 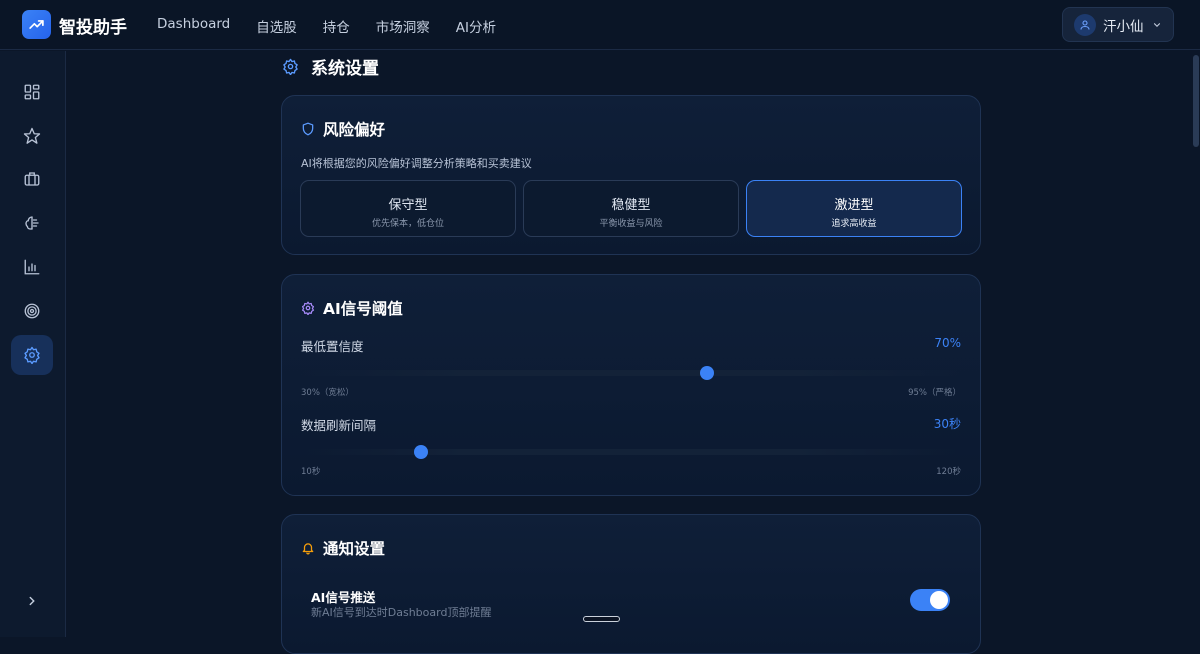 What do you see at coordinates (308, 129) in the screenshot?
I see `shield-icon` at bounding box center [308, 129].